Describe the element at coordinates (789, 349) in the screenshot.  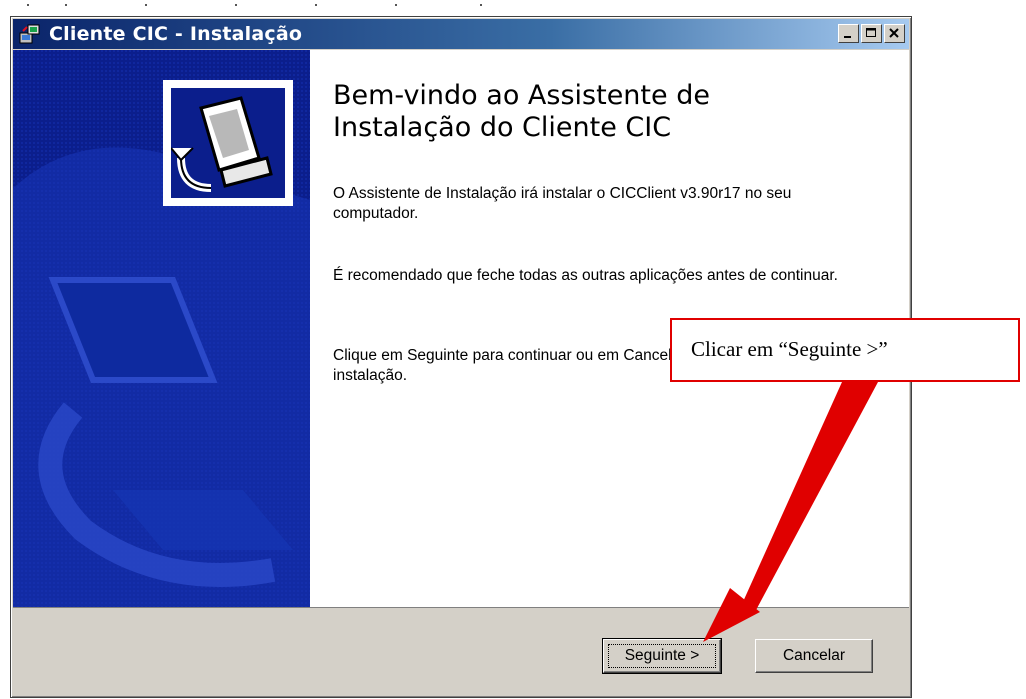
I see `callout-text: Clicar em “Seguinte >”` at that location.